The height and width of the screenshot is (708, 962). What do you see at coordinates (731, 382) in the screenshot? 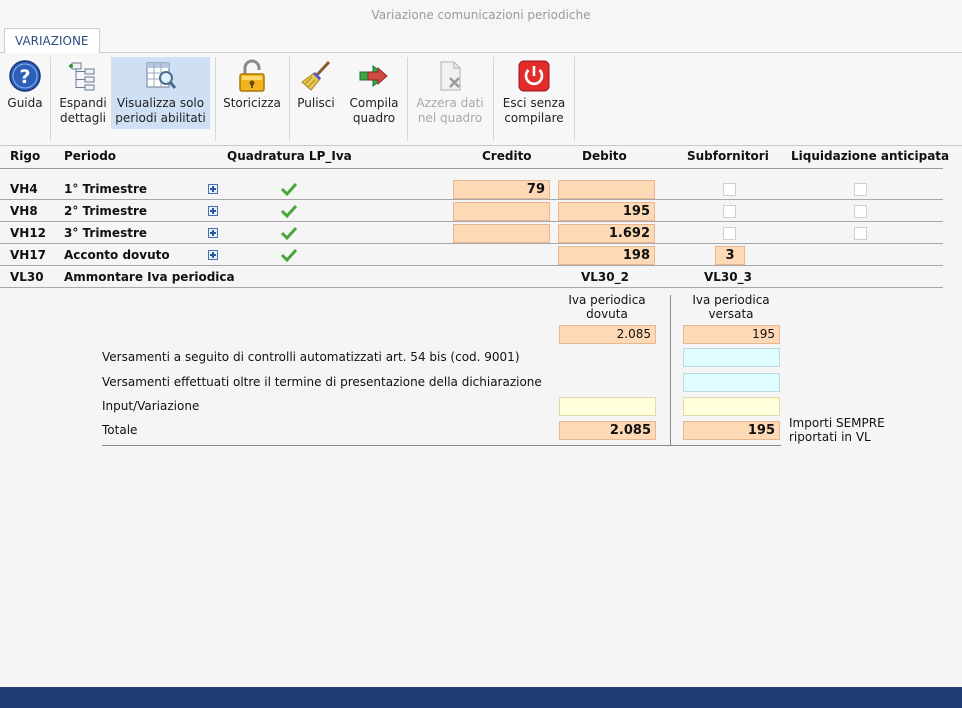
I see `versamenti-oltre-field` at bounding box center [731, 382].